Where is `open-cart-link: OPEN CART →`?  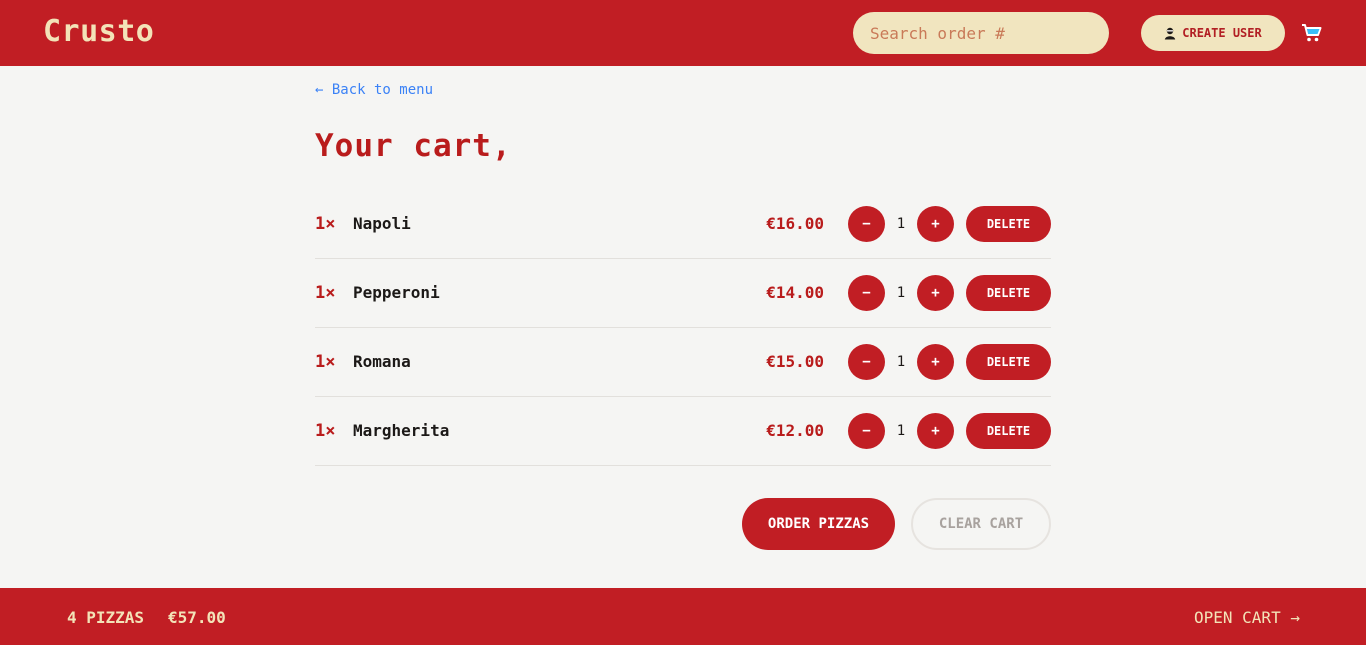
open-cart-link: OPEN CART → is located at coordinates (1247, 617).